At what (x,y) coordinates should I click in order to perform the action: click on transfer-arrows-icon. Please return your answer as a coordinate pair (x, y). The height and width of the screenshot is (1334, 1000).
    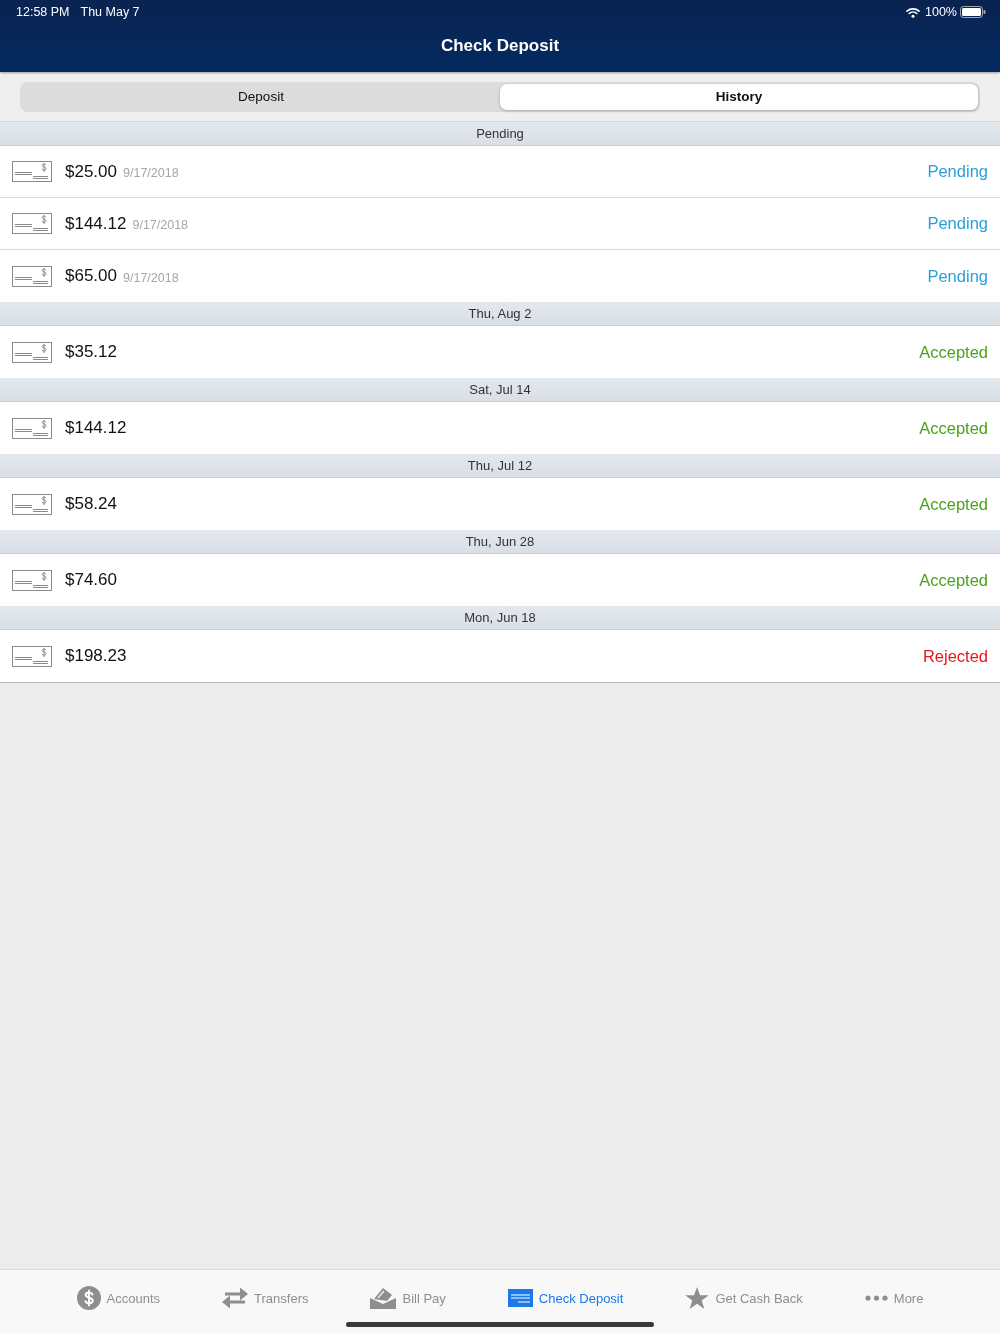
    Looking at the image, I should click on (235, 1298).